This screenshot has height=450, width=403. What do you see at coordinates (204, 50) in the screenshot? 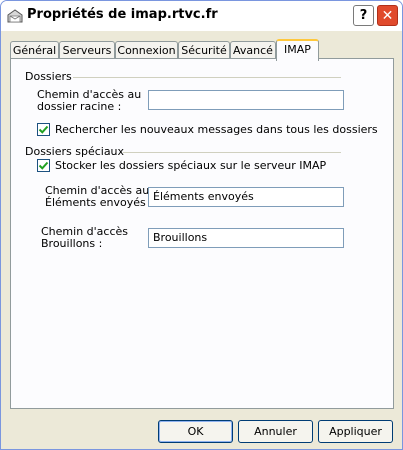
I see `tab-security: Sécurité` at bounding box center [204, 50].